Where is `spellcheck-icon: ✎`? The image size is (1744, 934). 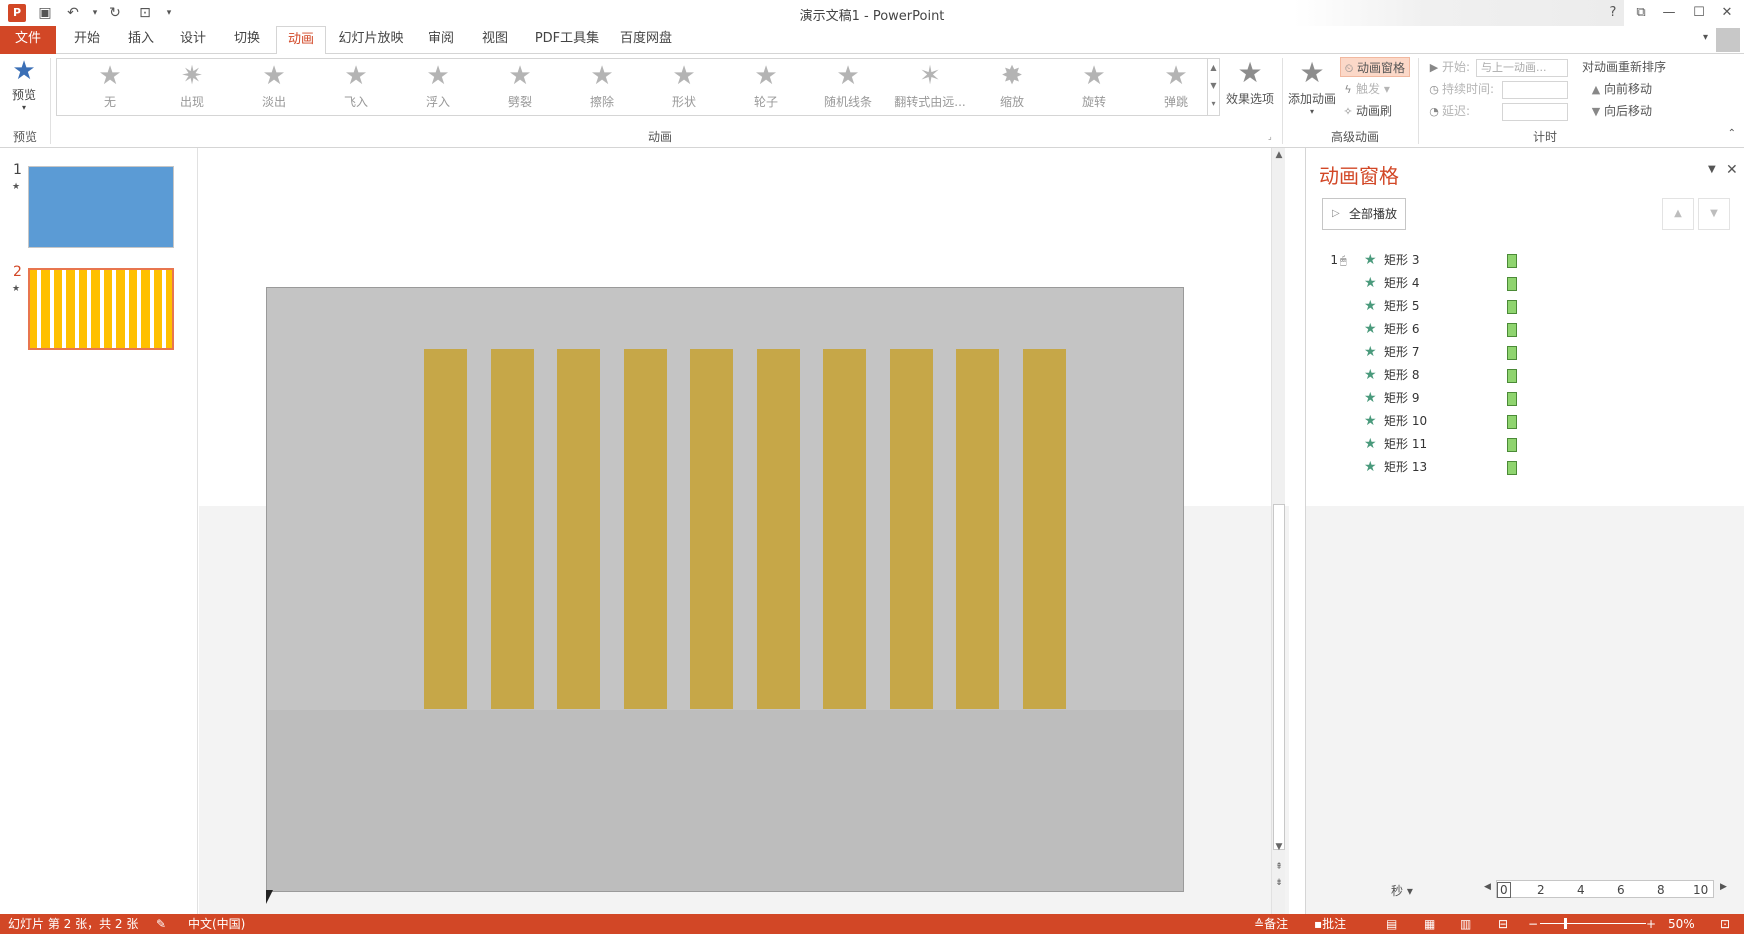
spellcheck-icon: ✎ is located at coordinates (161, 924).